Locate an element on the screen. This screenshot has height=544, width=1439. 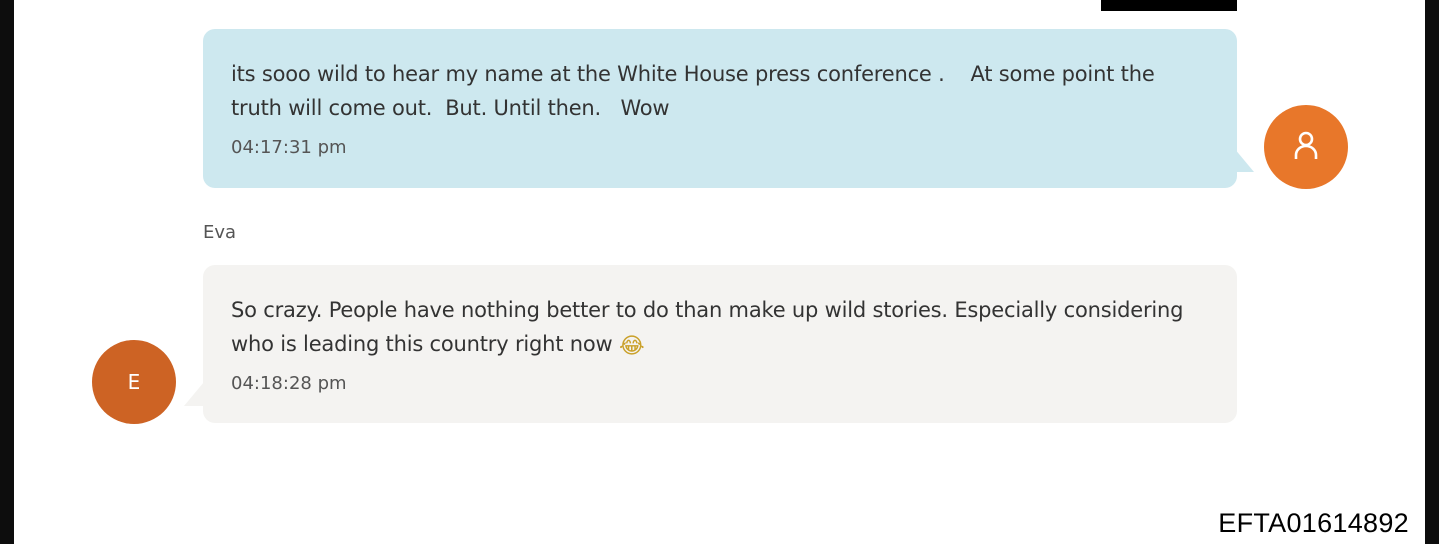
redaction-bar is located at coordinates (1169, 5).